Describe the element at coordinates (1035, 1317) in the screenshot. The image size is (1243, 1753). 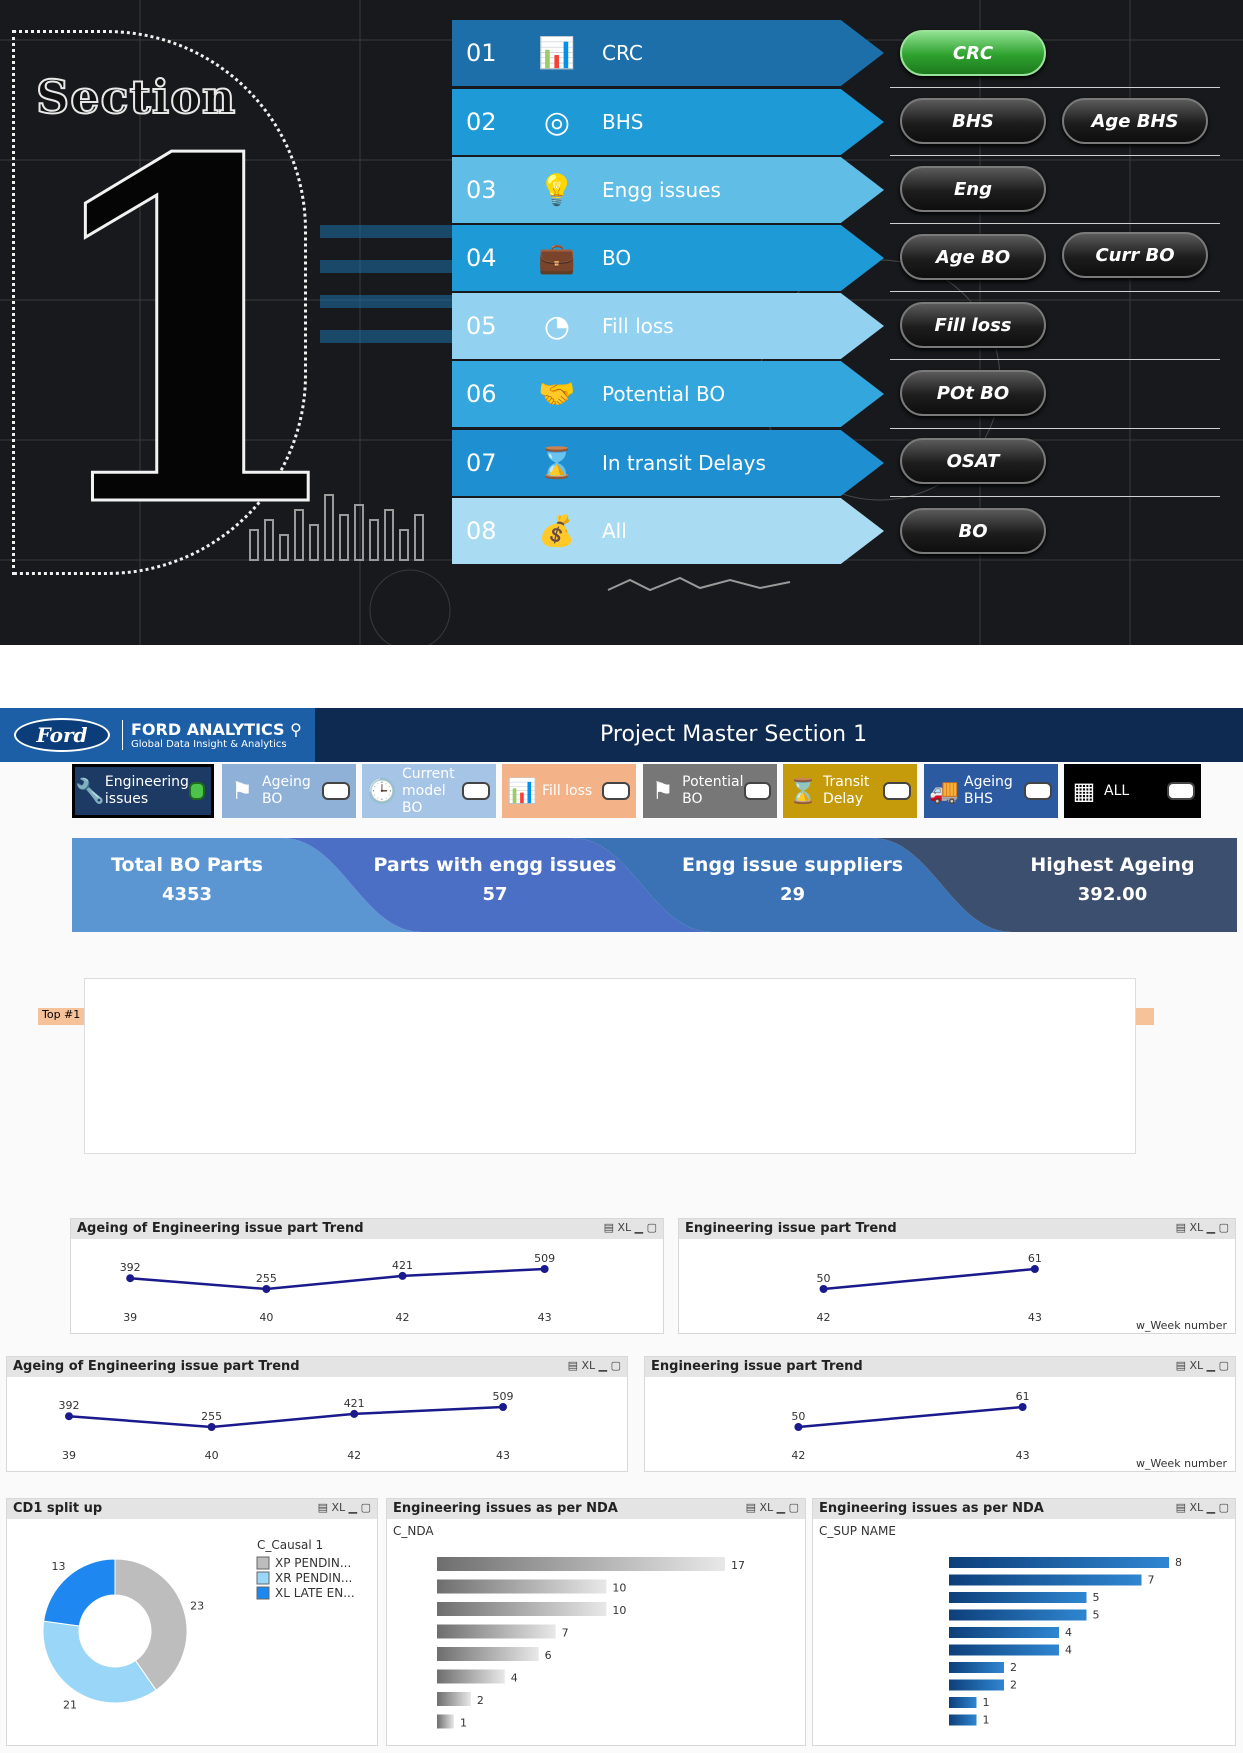
I see `x-tick-label: 43` at that location.